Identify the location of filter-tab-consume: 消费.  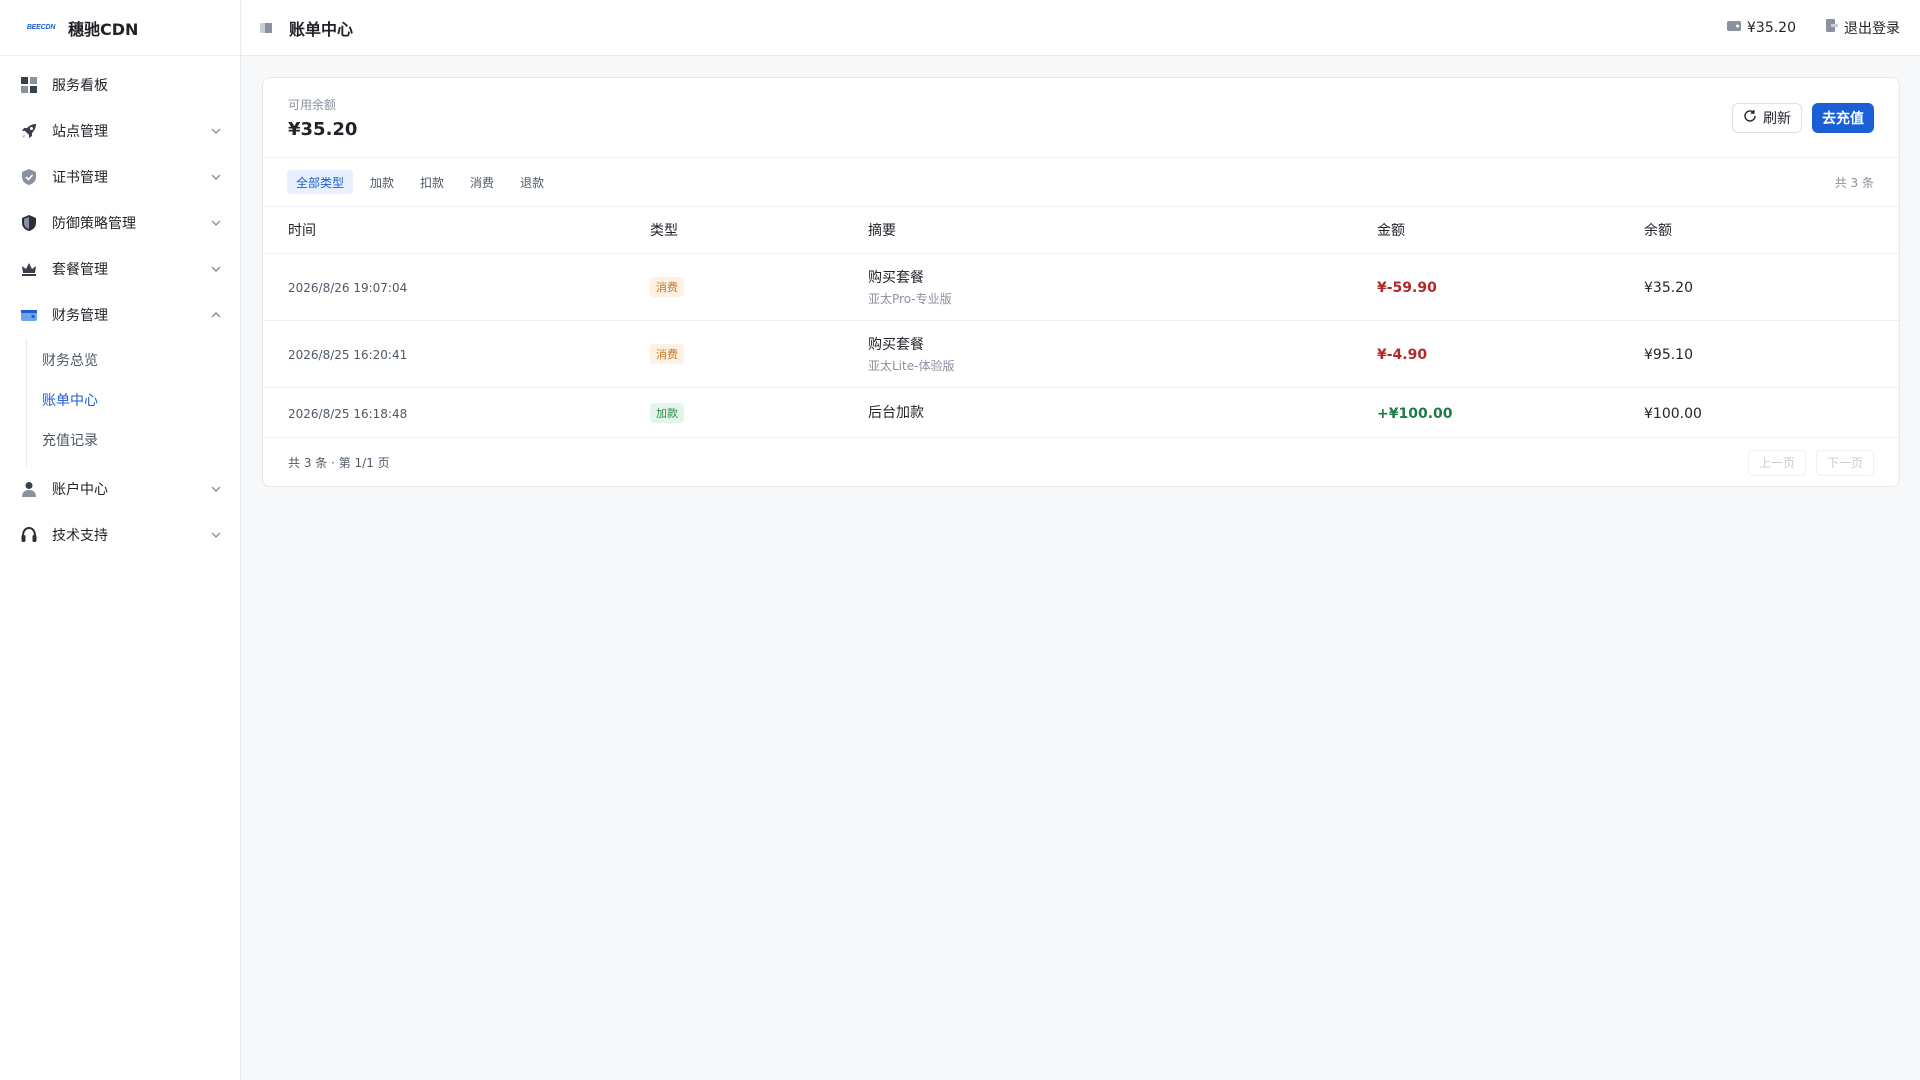
(482, 182).